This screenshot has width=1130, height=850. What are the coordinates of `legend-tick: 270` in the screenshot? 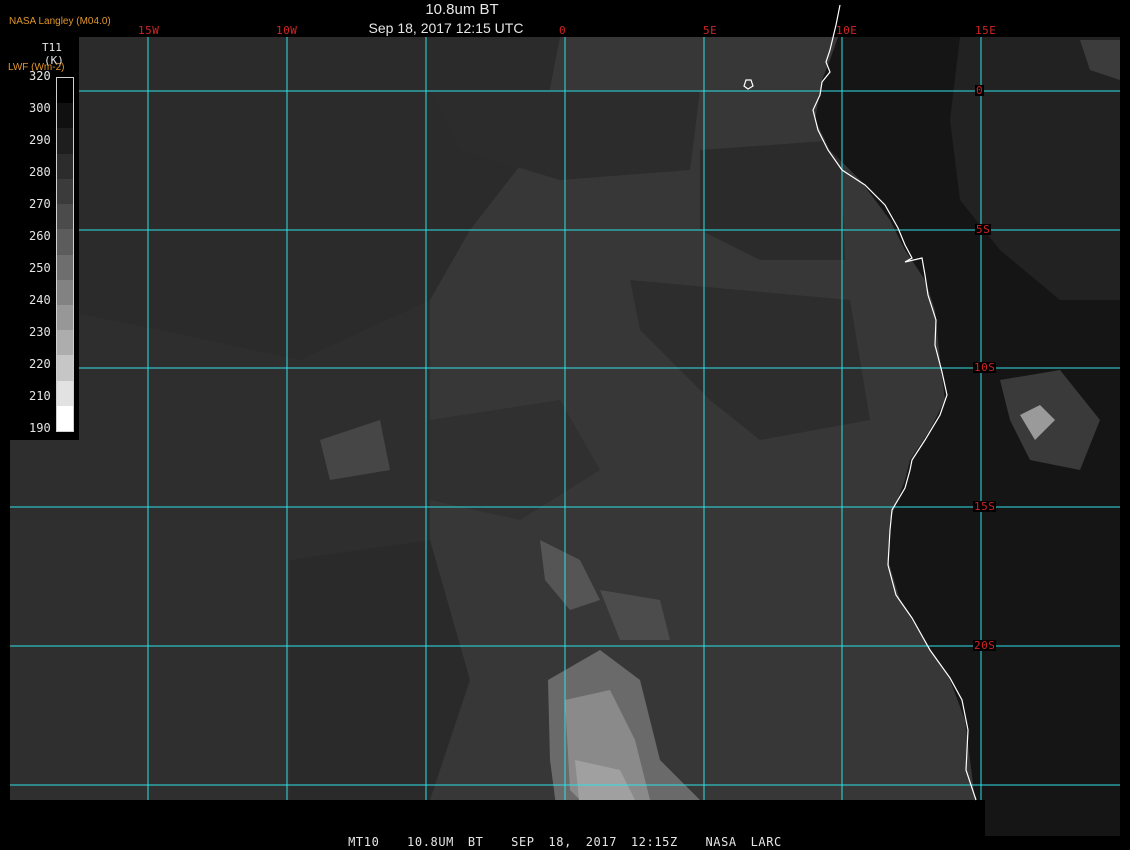 It's located at (40, 204).